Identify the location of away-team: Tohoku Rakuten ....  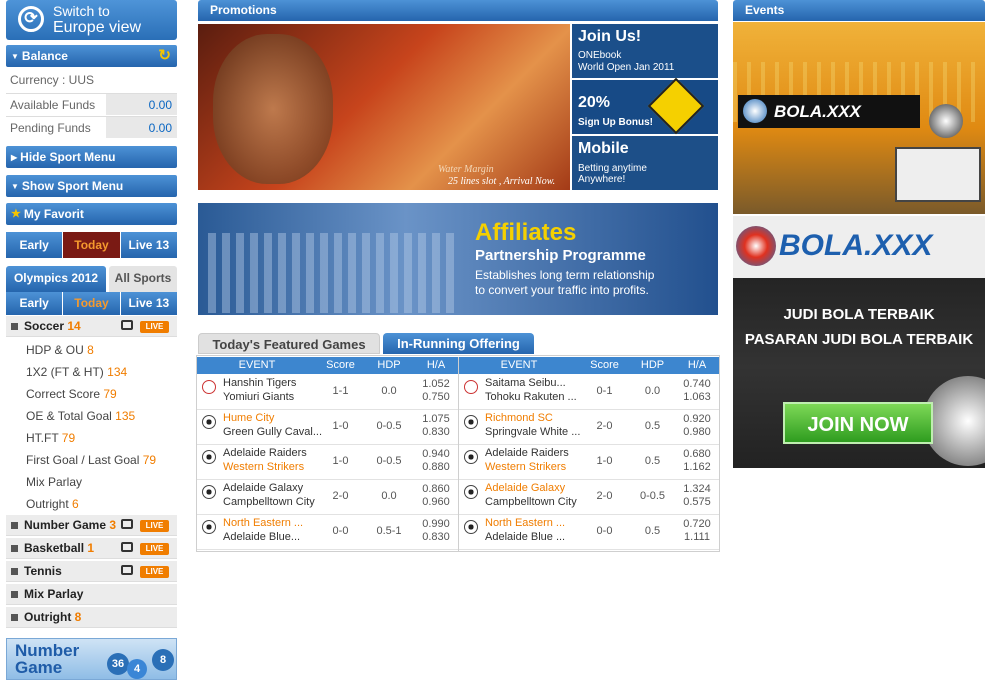
(531, 397).